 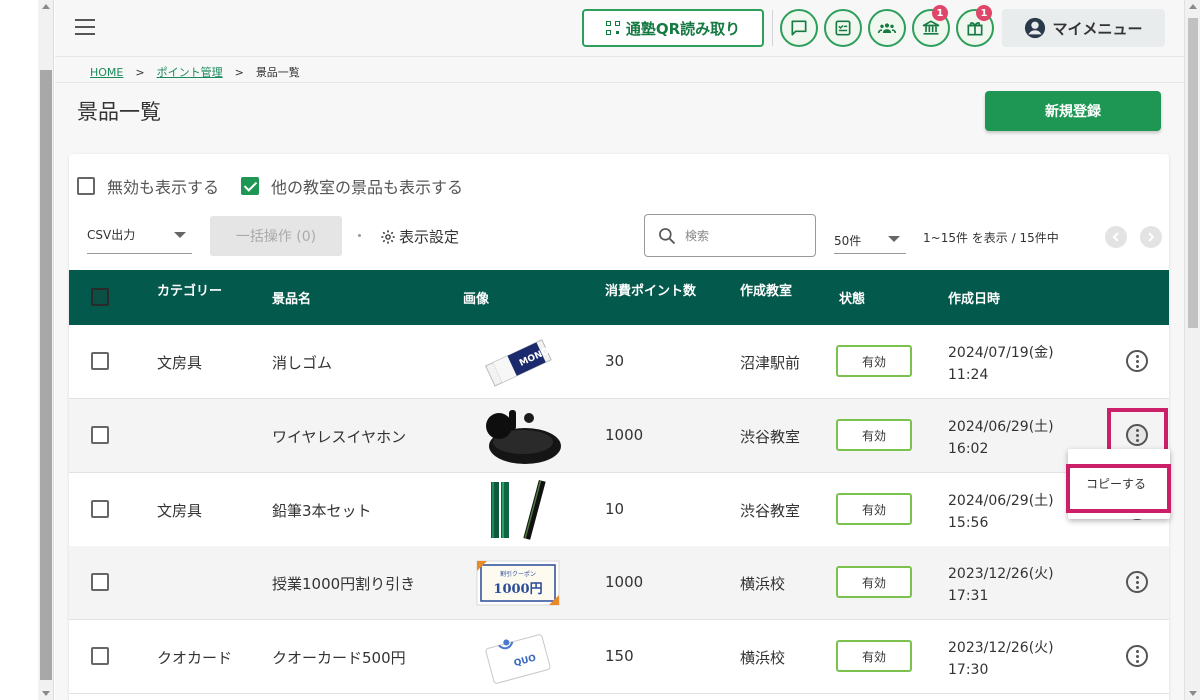 I want to click on breadcrumb-points-link: ポイント管理, so click(x=190, y=72).